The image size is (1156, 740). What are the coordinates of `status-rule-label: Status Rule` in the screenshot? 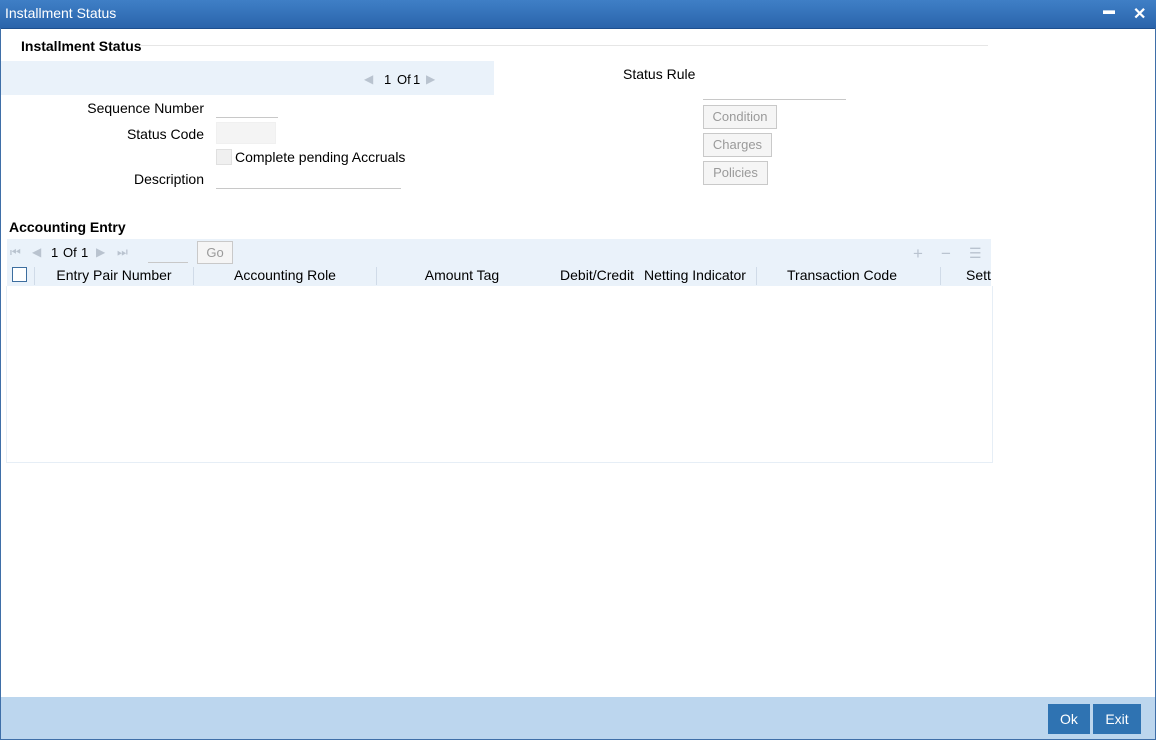 It's located at (659, 74).